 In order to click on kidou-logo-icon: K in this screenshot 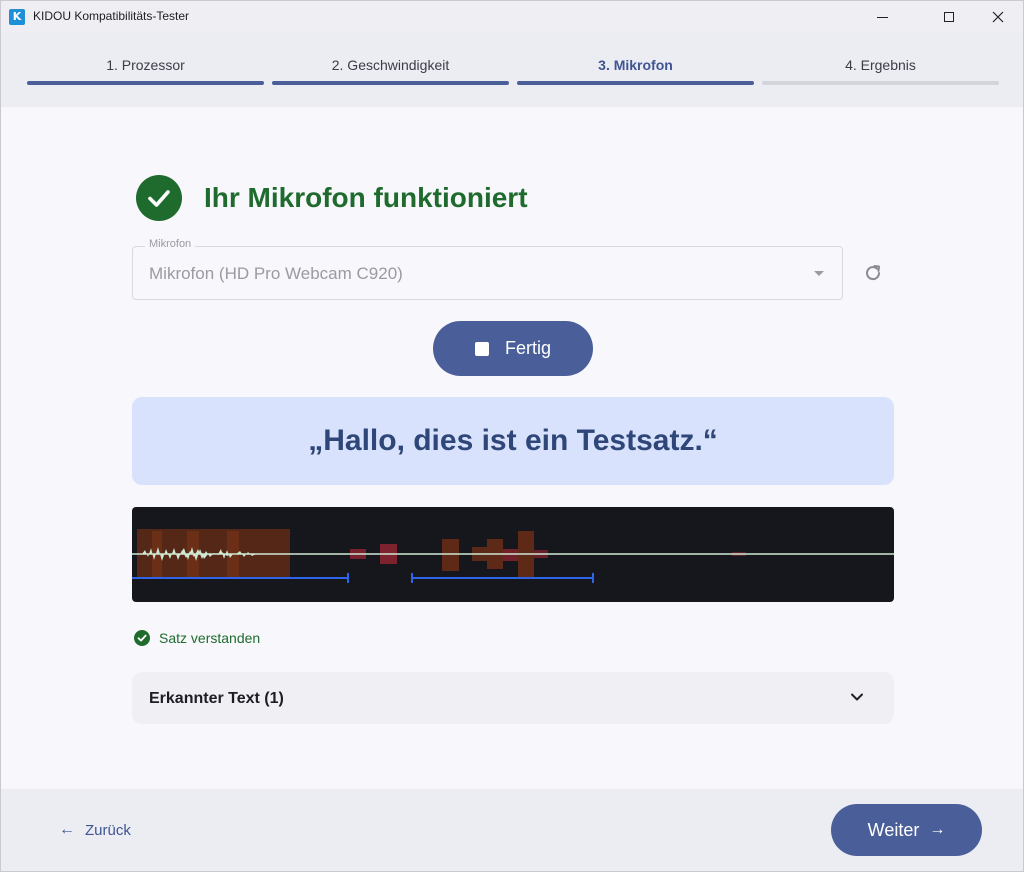, I will do `click(17, 17)`.